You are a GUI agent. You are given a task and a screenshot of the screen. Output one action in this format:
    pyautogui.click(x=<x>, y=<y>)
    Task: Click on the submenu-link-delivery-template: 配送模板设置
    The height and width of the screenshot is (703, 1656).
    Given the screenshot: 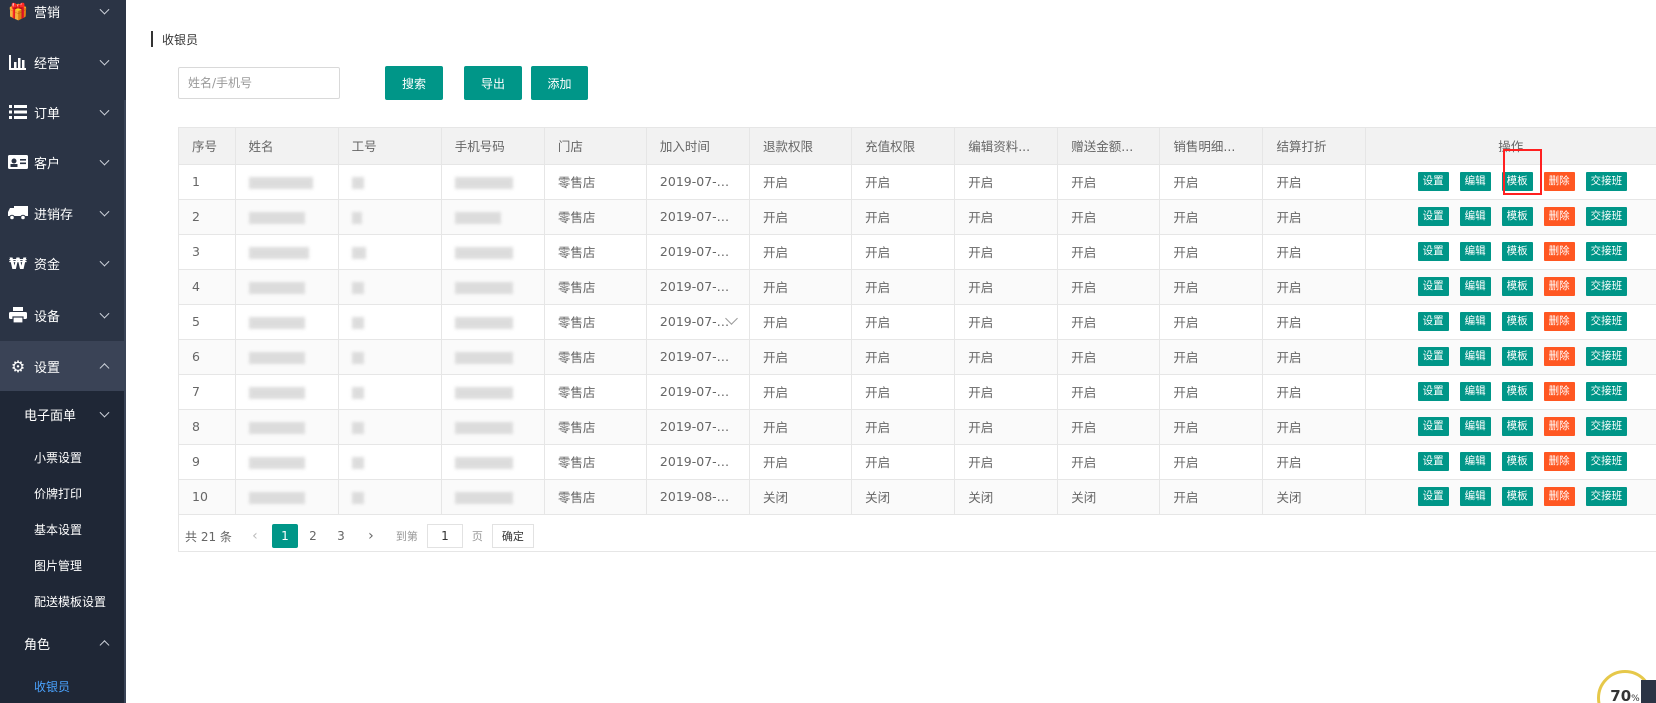 What is the action you would take?
    pyautogui.click(x=62, y=601)
    